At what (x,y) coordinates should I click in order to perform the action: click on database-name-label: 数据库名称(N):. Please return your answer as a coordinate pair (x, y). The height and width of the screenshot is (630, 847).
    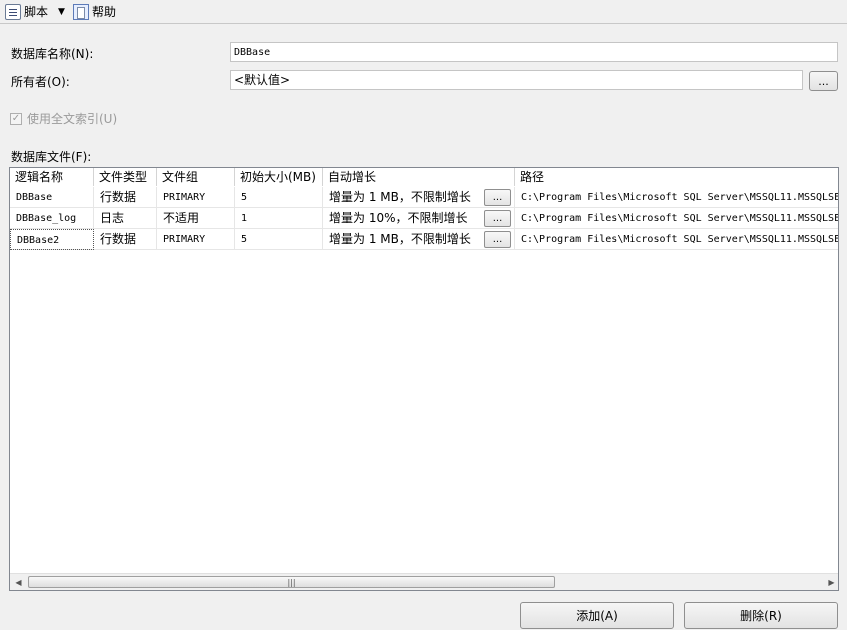
    Looking at the image, I should click on (52, 54).